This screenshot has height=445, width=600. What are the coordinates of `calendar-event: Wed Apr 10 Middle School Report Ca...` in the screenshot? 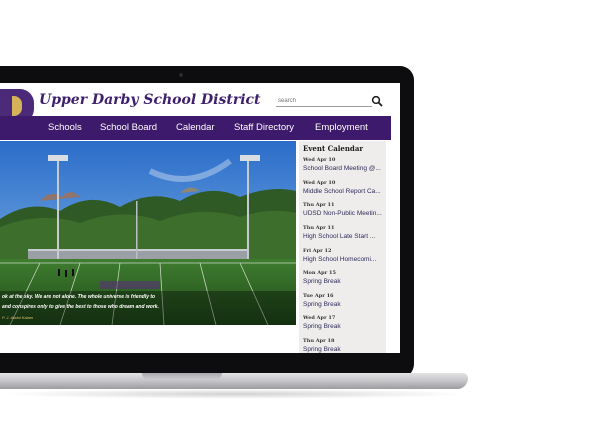 It's located at (344, 188).